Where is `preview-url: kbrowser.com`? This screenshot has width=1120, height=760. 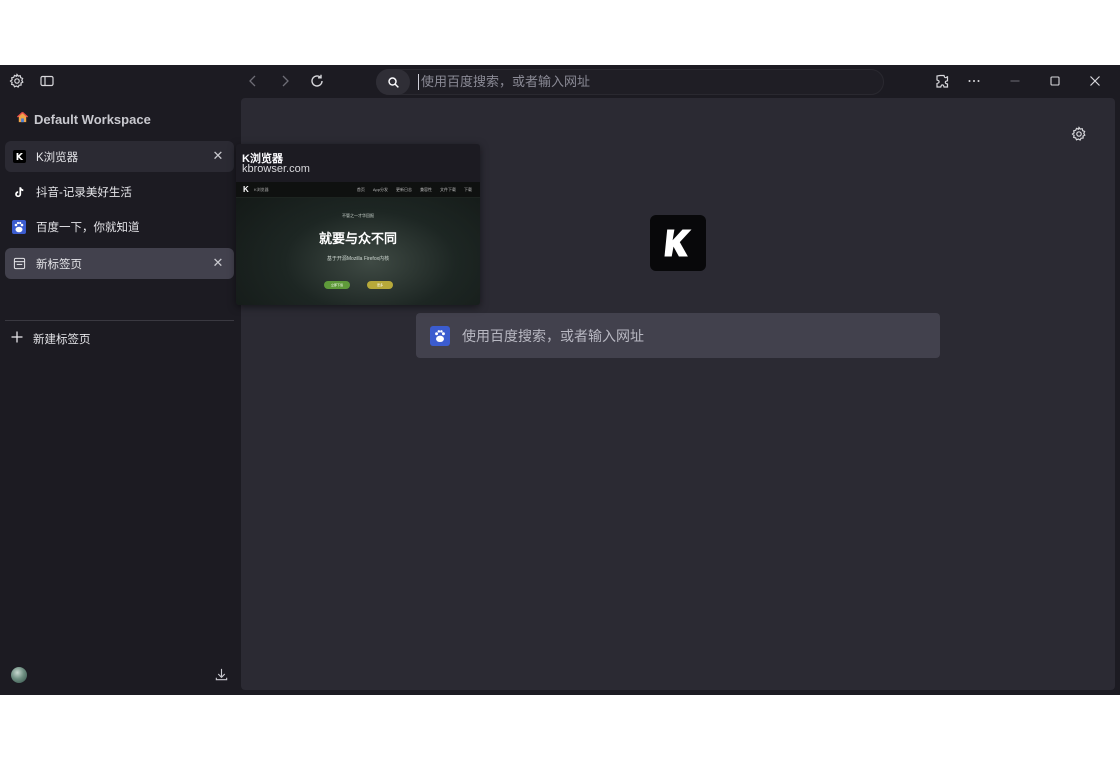
preview-url: kbrowser.com is located at coordinates (276, 169).